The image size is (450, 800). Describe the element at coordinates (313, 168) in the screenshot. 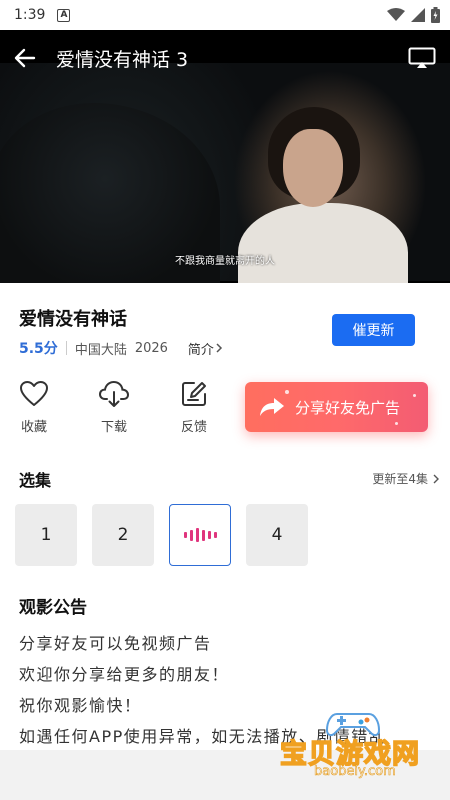

I see `video-figure-face` at that location.